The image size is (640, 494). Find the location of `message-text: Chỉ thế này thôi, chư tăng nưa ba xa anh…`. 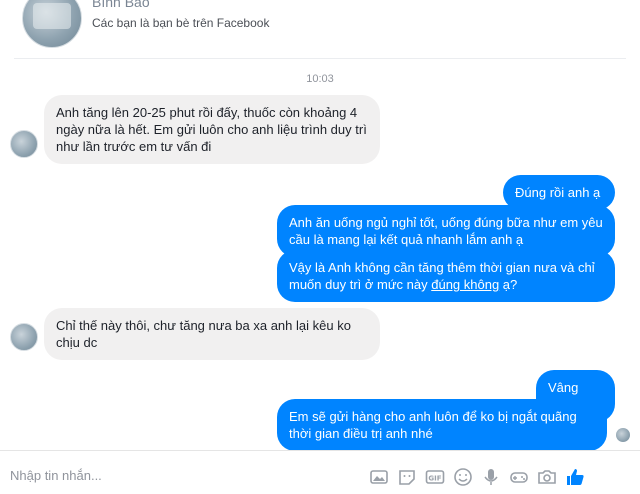

message-text: Chỉ thế này thôi, chư tăng nưa ba xa anh… is located at coordinates (203, 334).